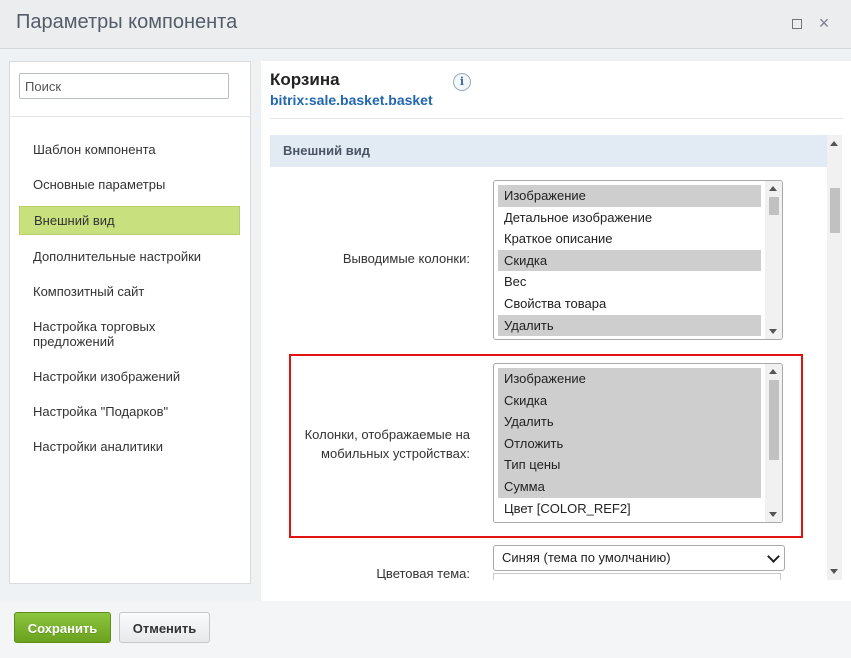 The width and height of the screenshot is (851, 658). What do you see at coordinates (462, 82) in the screenshot?
I see `info-icon: i` at bounding box center [462, 82].